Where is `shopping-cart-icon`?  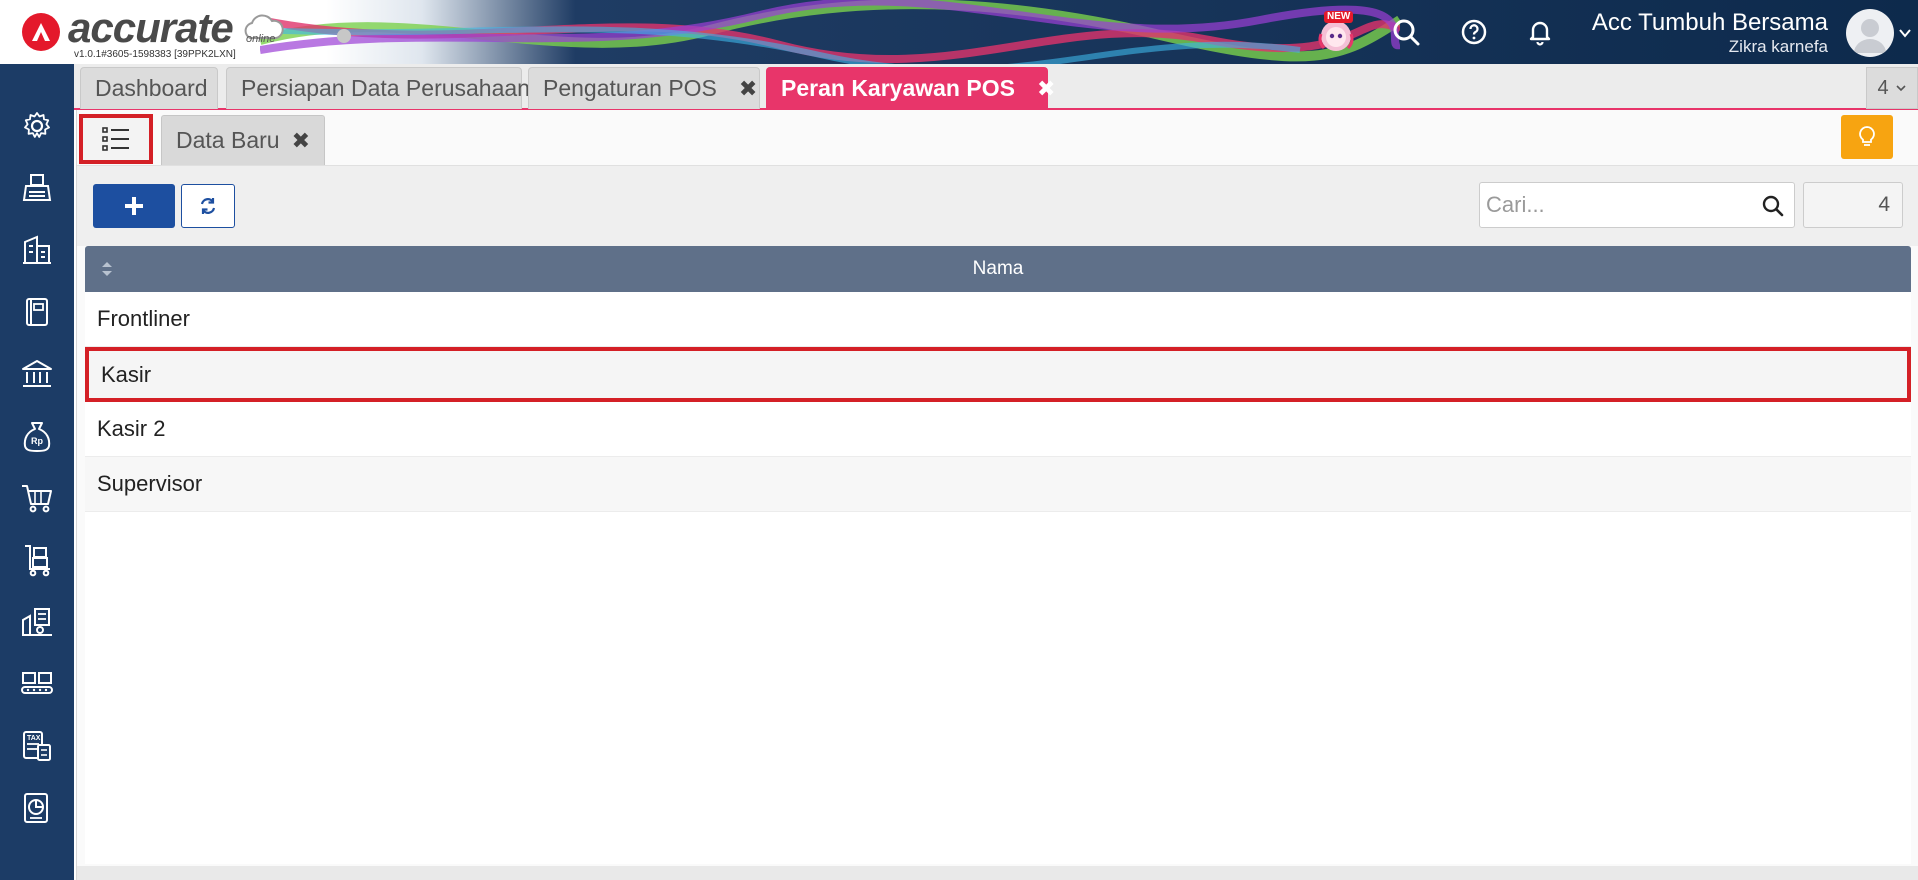 shopping-cart-icon is located at coordinates (37, 499).